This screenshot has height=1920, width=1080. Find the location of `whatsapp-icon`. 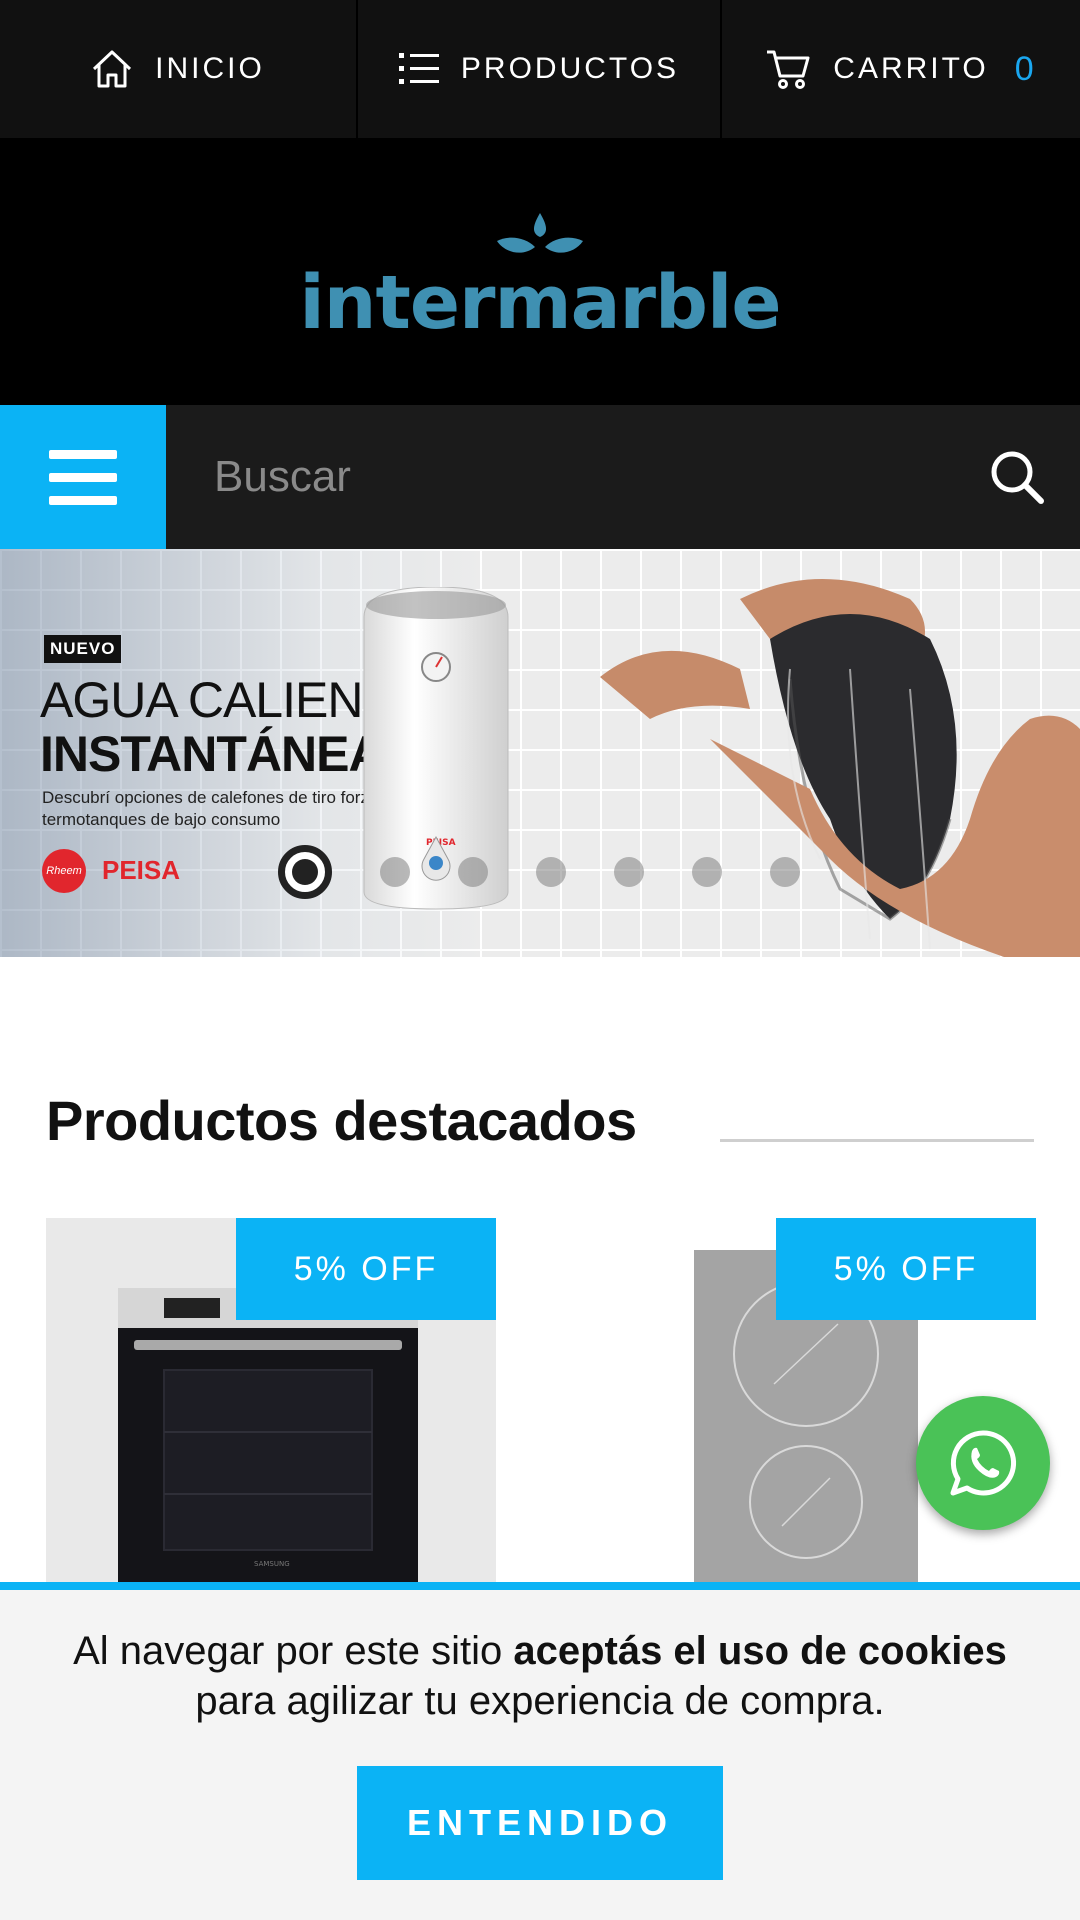

whatsapp-icon is located at coordinates (983, 1463).